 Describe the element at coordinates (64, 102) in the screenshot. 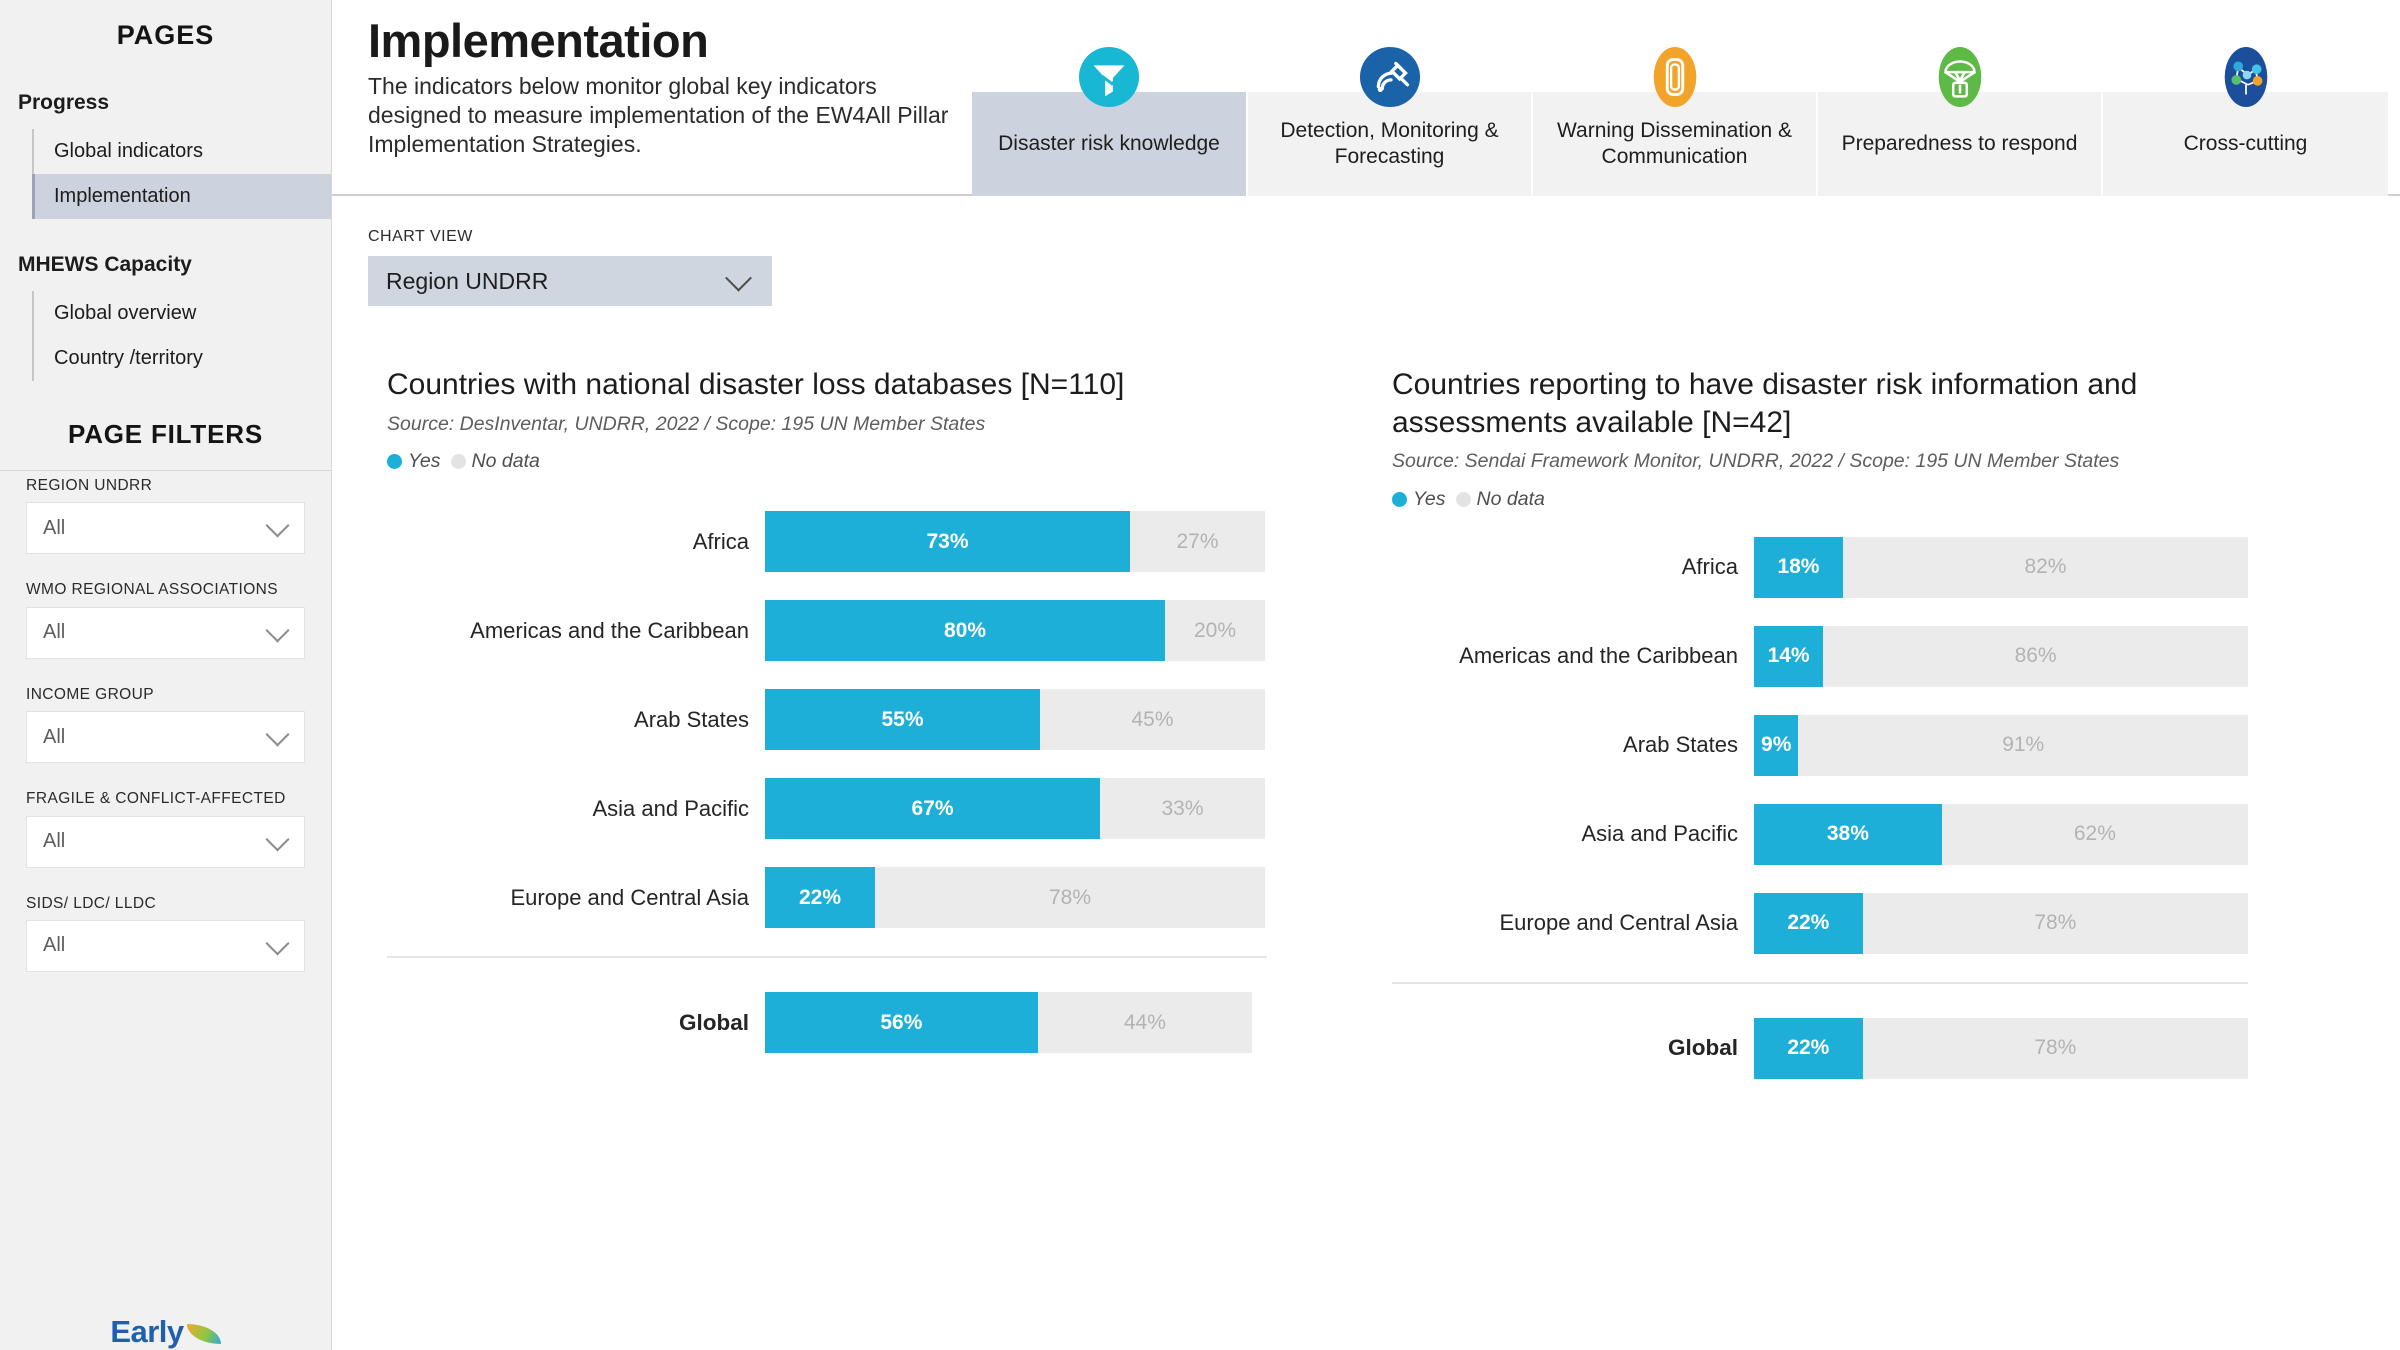

I see `nav-group-title-progress: Progress` at that location.